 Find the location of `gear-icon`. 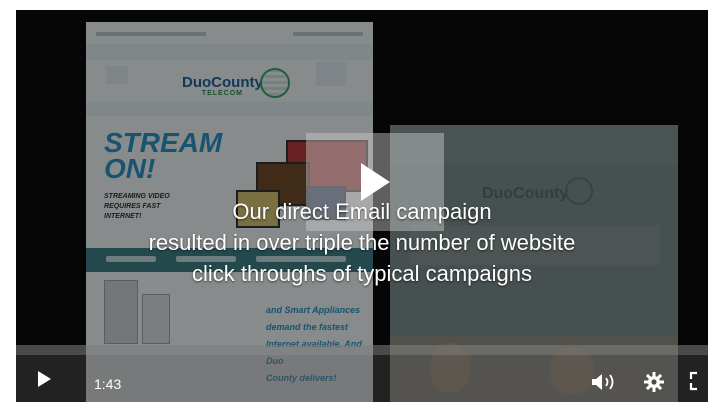

gear-icon is located at coordinates (654, 382).